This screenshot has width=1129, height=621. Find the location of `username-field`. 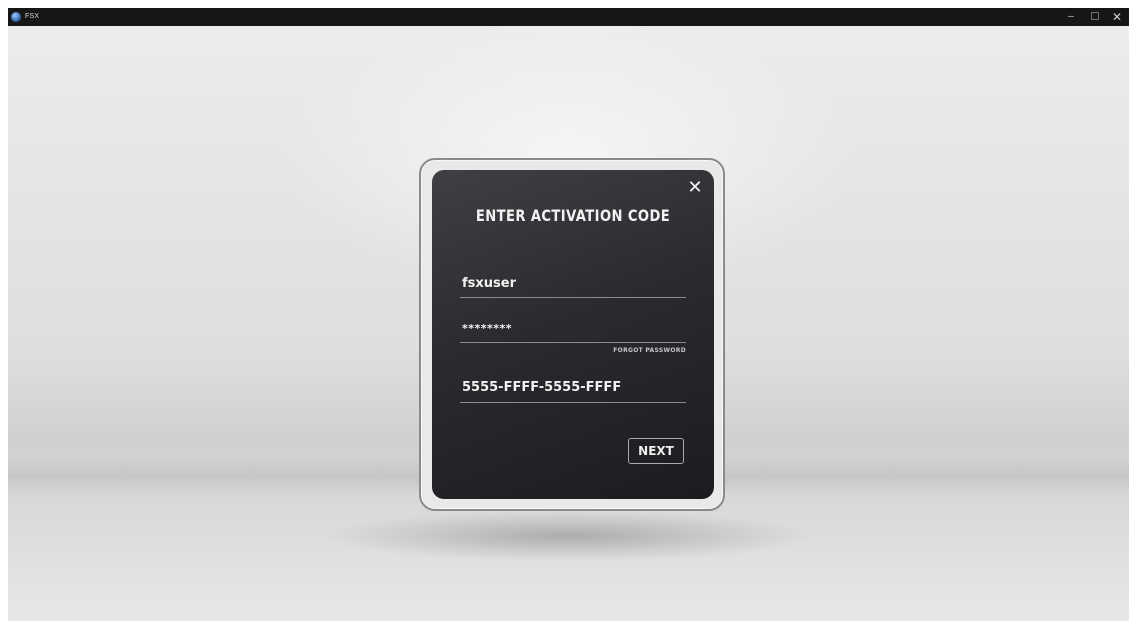

username-field is located at coordinates (573, 286).